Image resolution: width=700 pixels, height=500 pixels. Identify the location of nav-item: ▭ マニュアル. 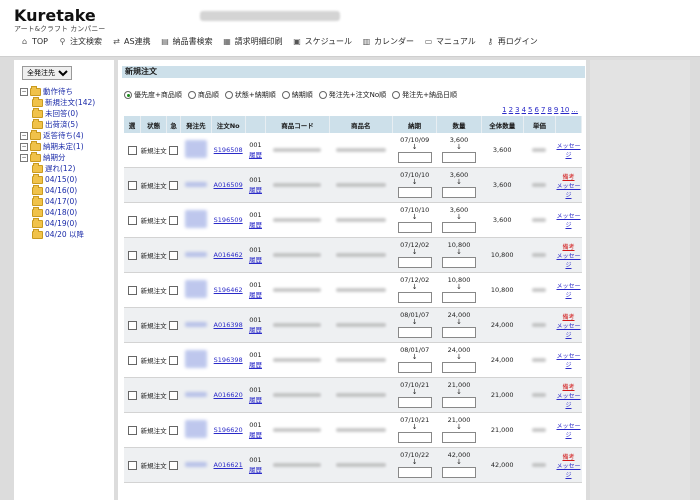
(450, 41).